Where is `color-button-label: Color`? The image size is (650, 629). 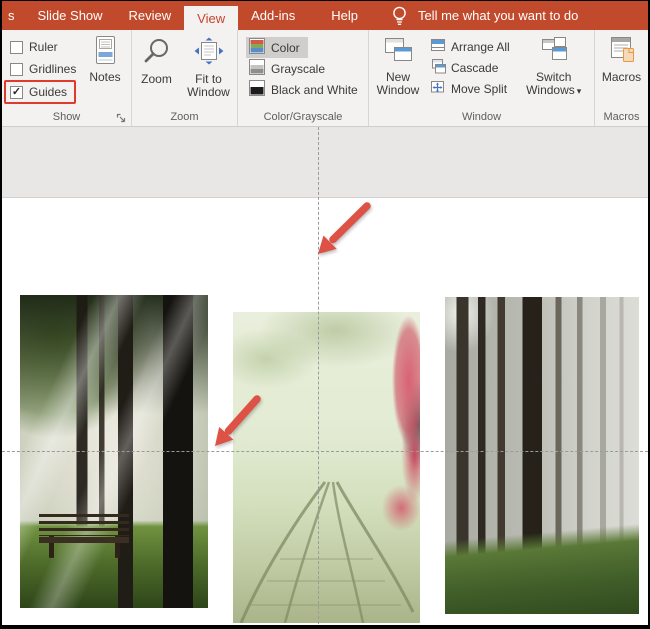 color-button-label: Color is located at coordinates (285, 47).